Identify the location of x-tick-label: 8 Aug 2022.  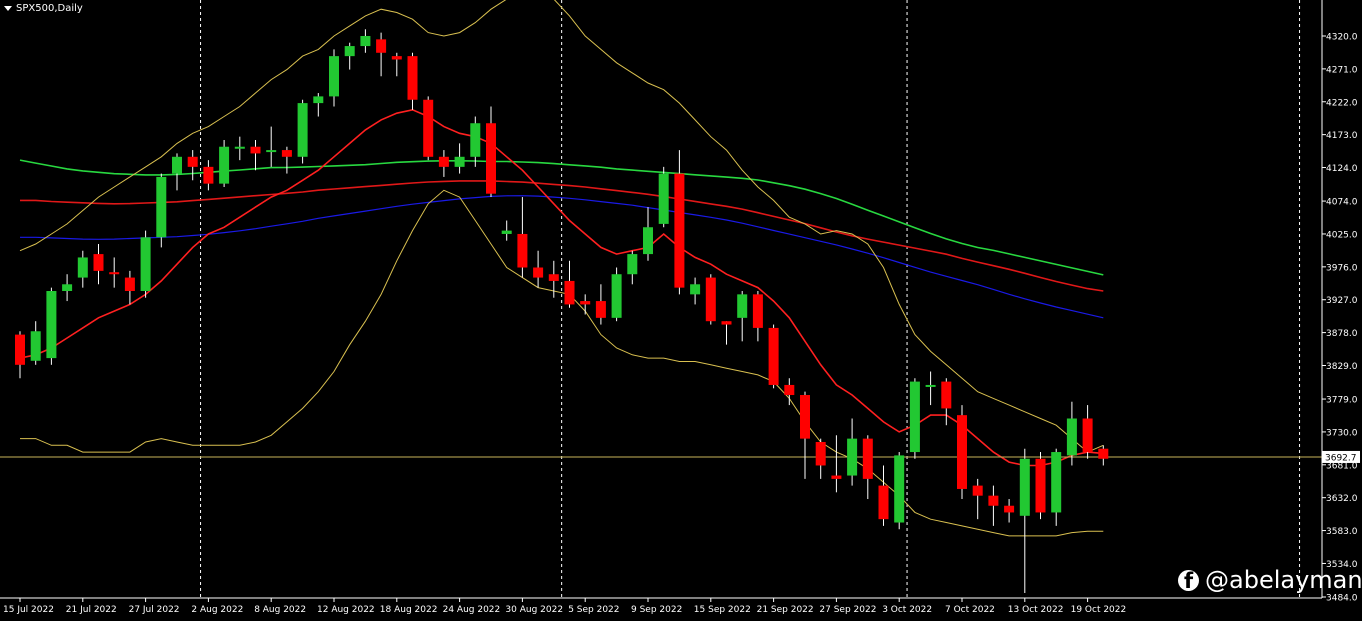
(280, 610).